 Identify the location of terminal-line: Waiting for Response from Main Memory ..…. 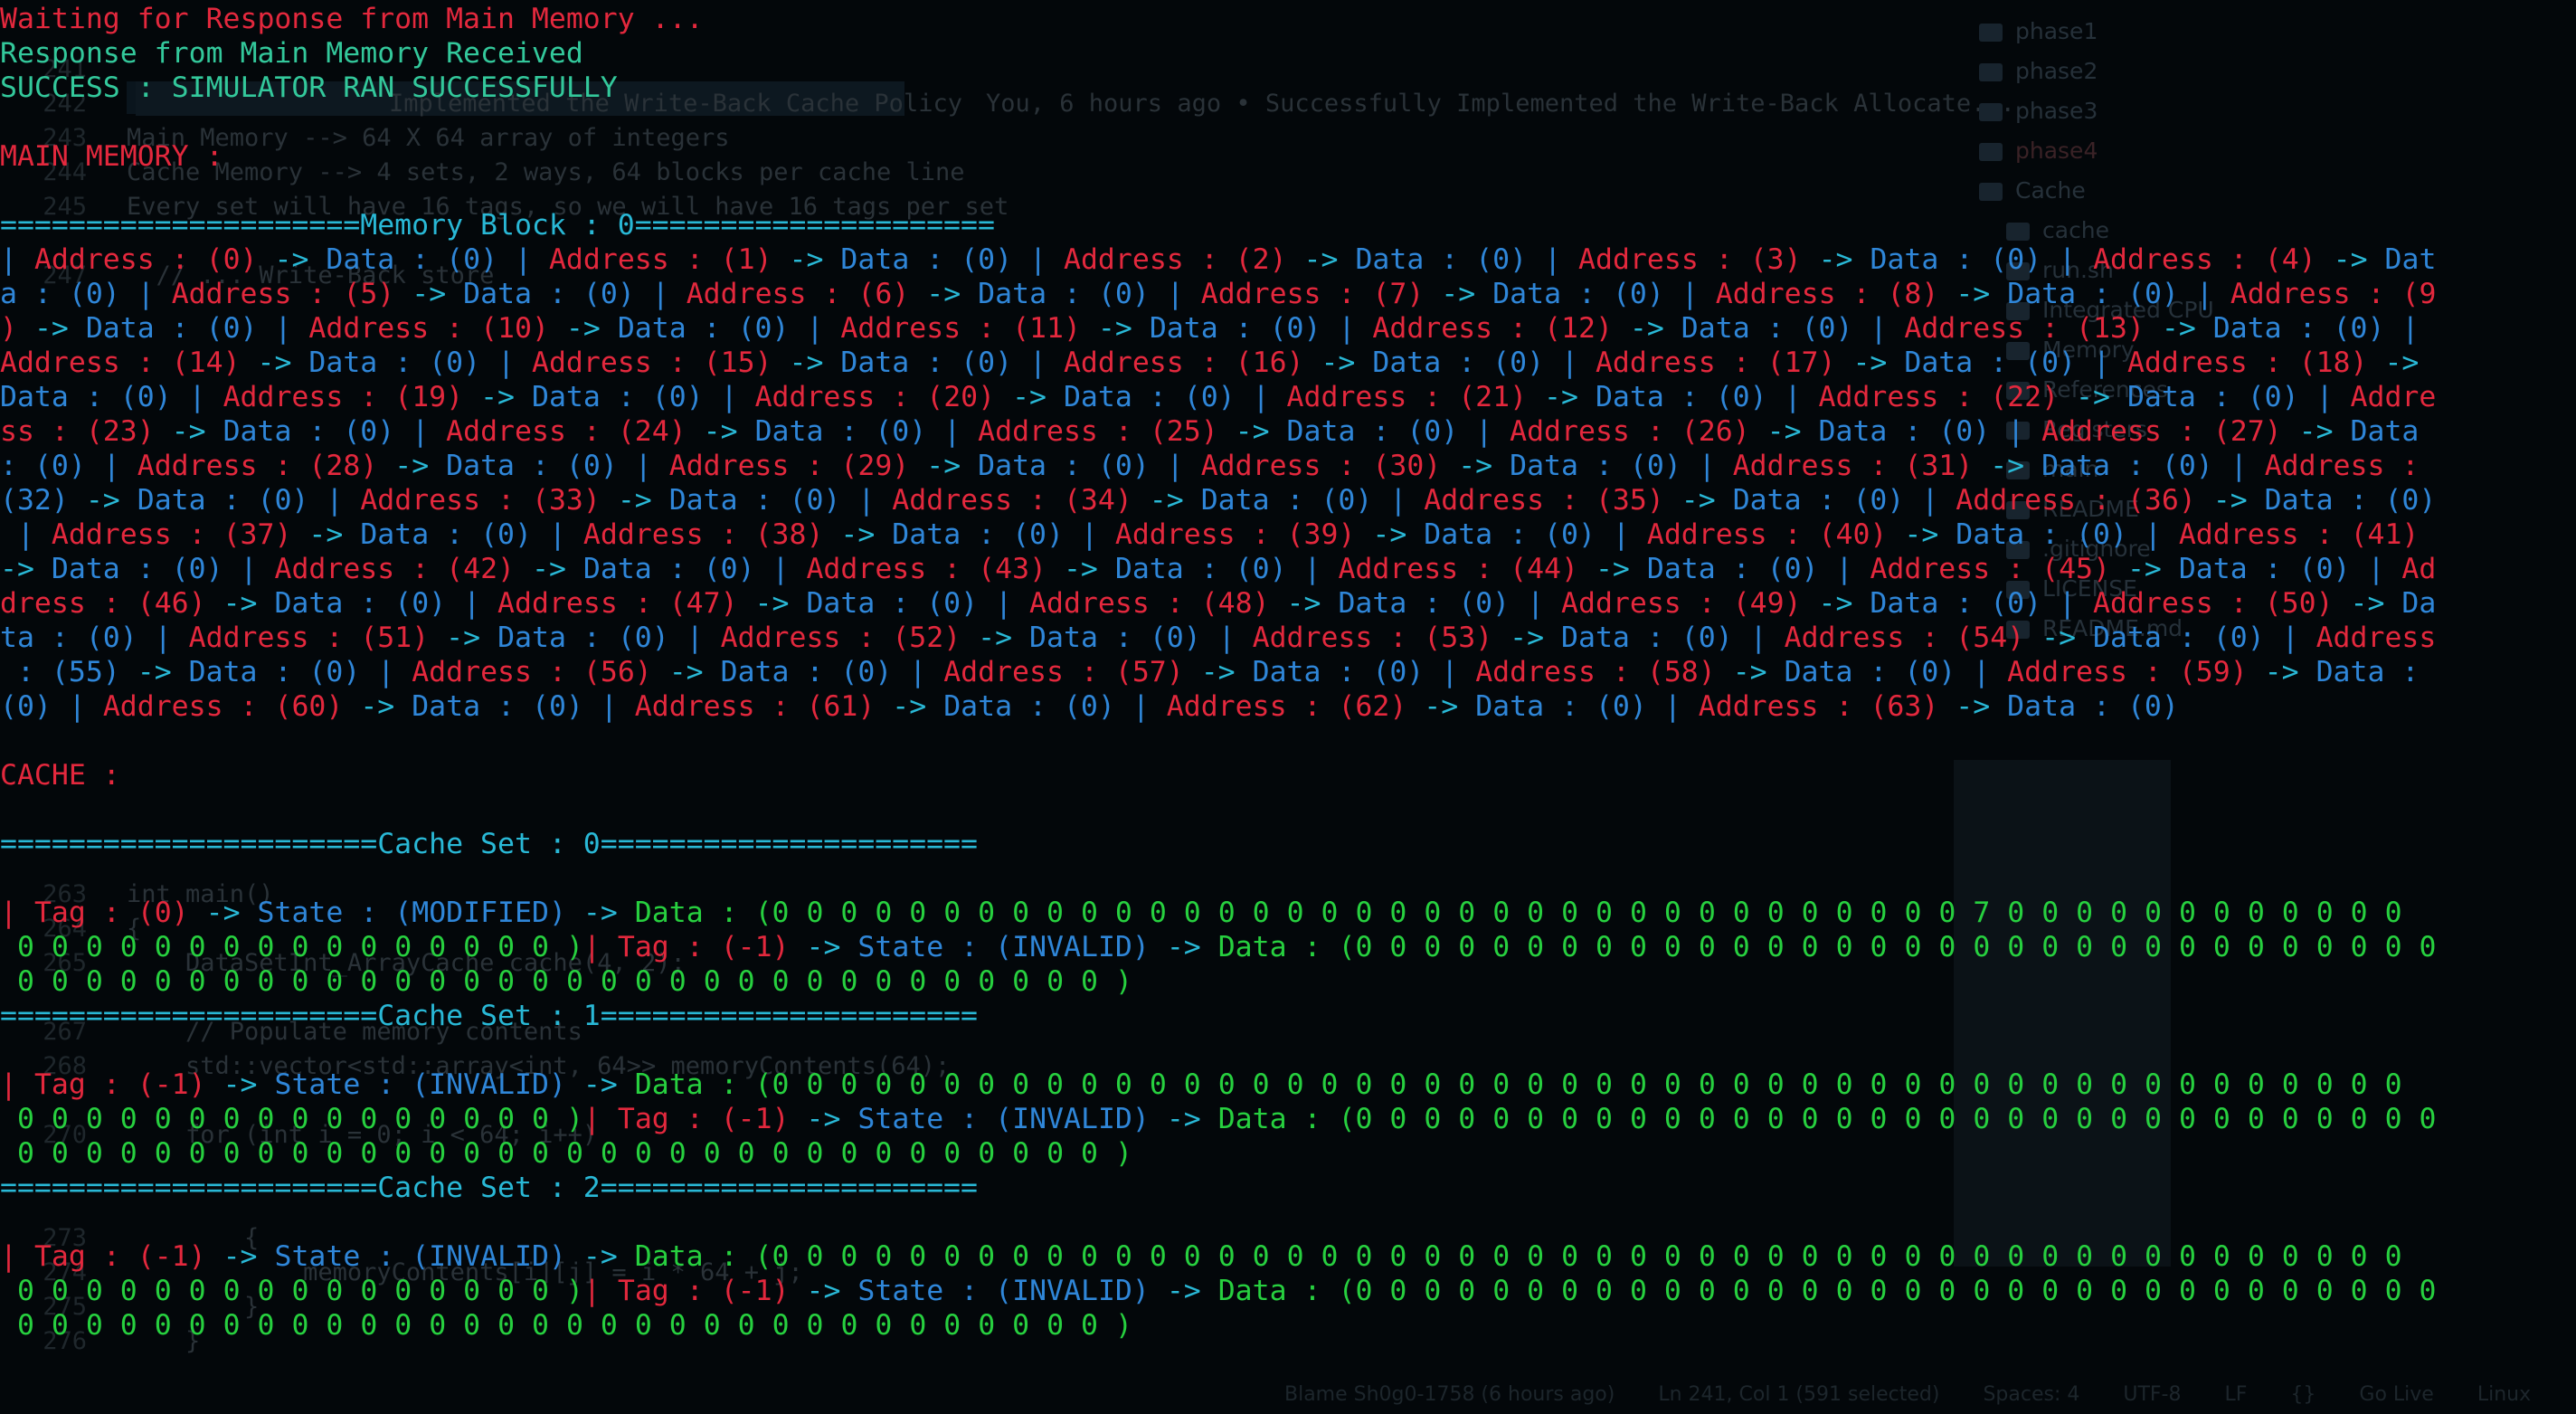
(352, 19).